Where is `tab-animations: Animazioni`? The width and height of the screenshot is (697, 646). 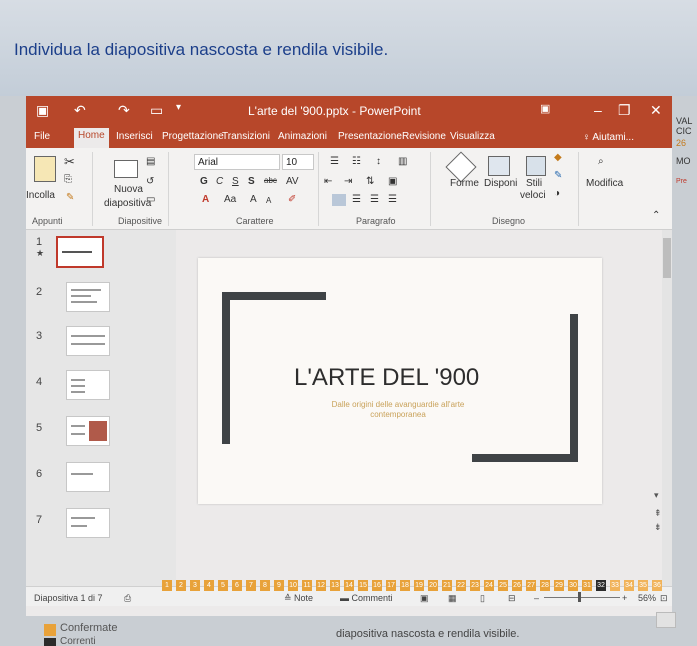 tab-animations: Animazioni is located at coordinates (302, 136).